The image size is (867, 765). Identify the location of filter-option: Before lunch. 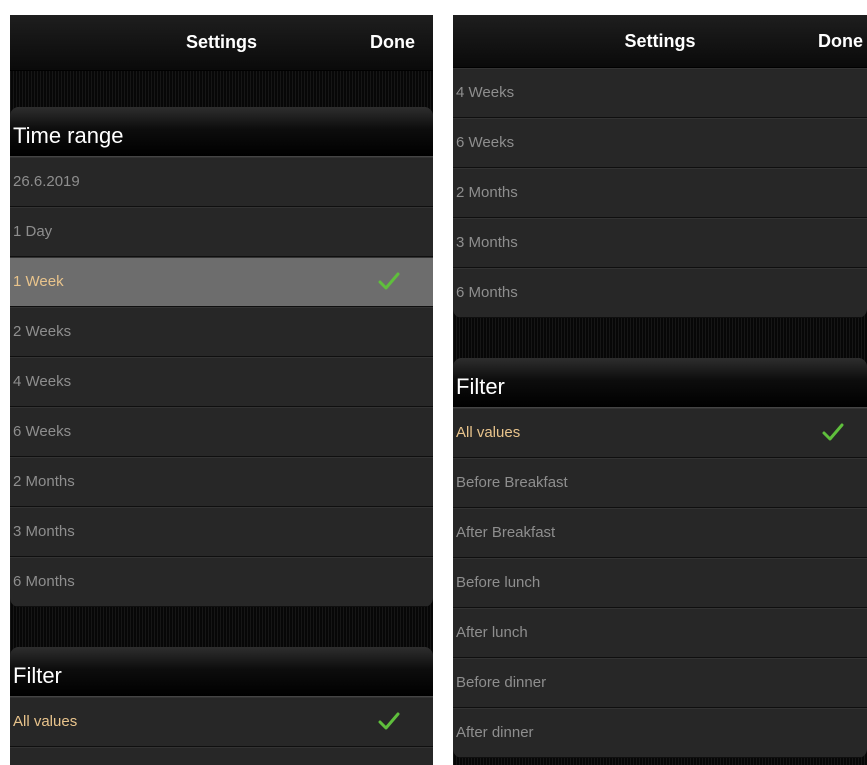
(660, 583).